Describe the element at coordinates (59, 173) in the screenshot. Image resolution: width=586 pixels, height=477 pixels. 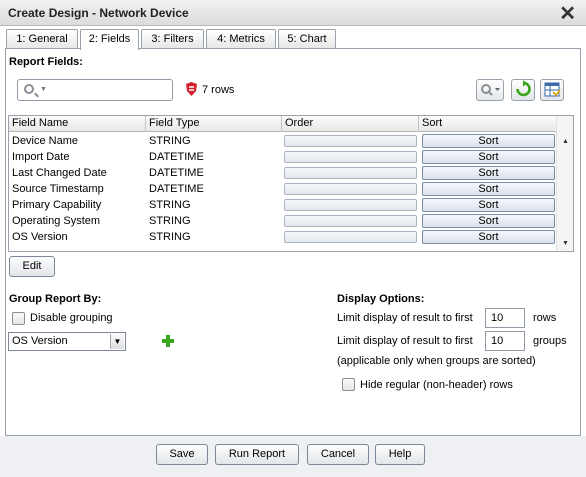
I see `field-name-cell: Last Changed Date` at that location.